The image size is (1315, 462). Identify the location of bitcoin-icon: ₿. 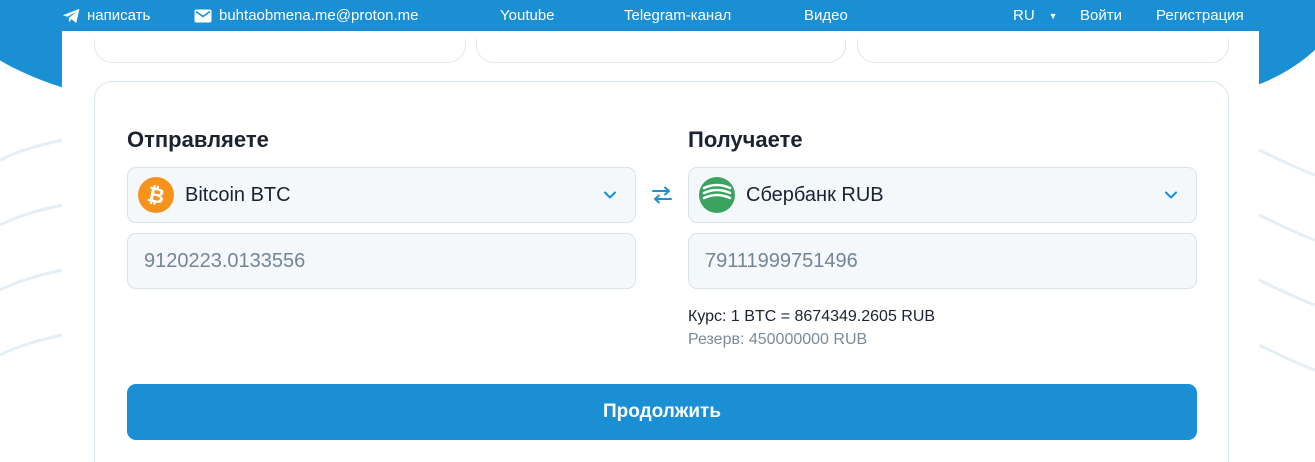
(156, 195).